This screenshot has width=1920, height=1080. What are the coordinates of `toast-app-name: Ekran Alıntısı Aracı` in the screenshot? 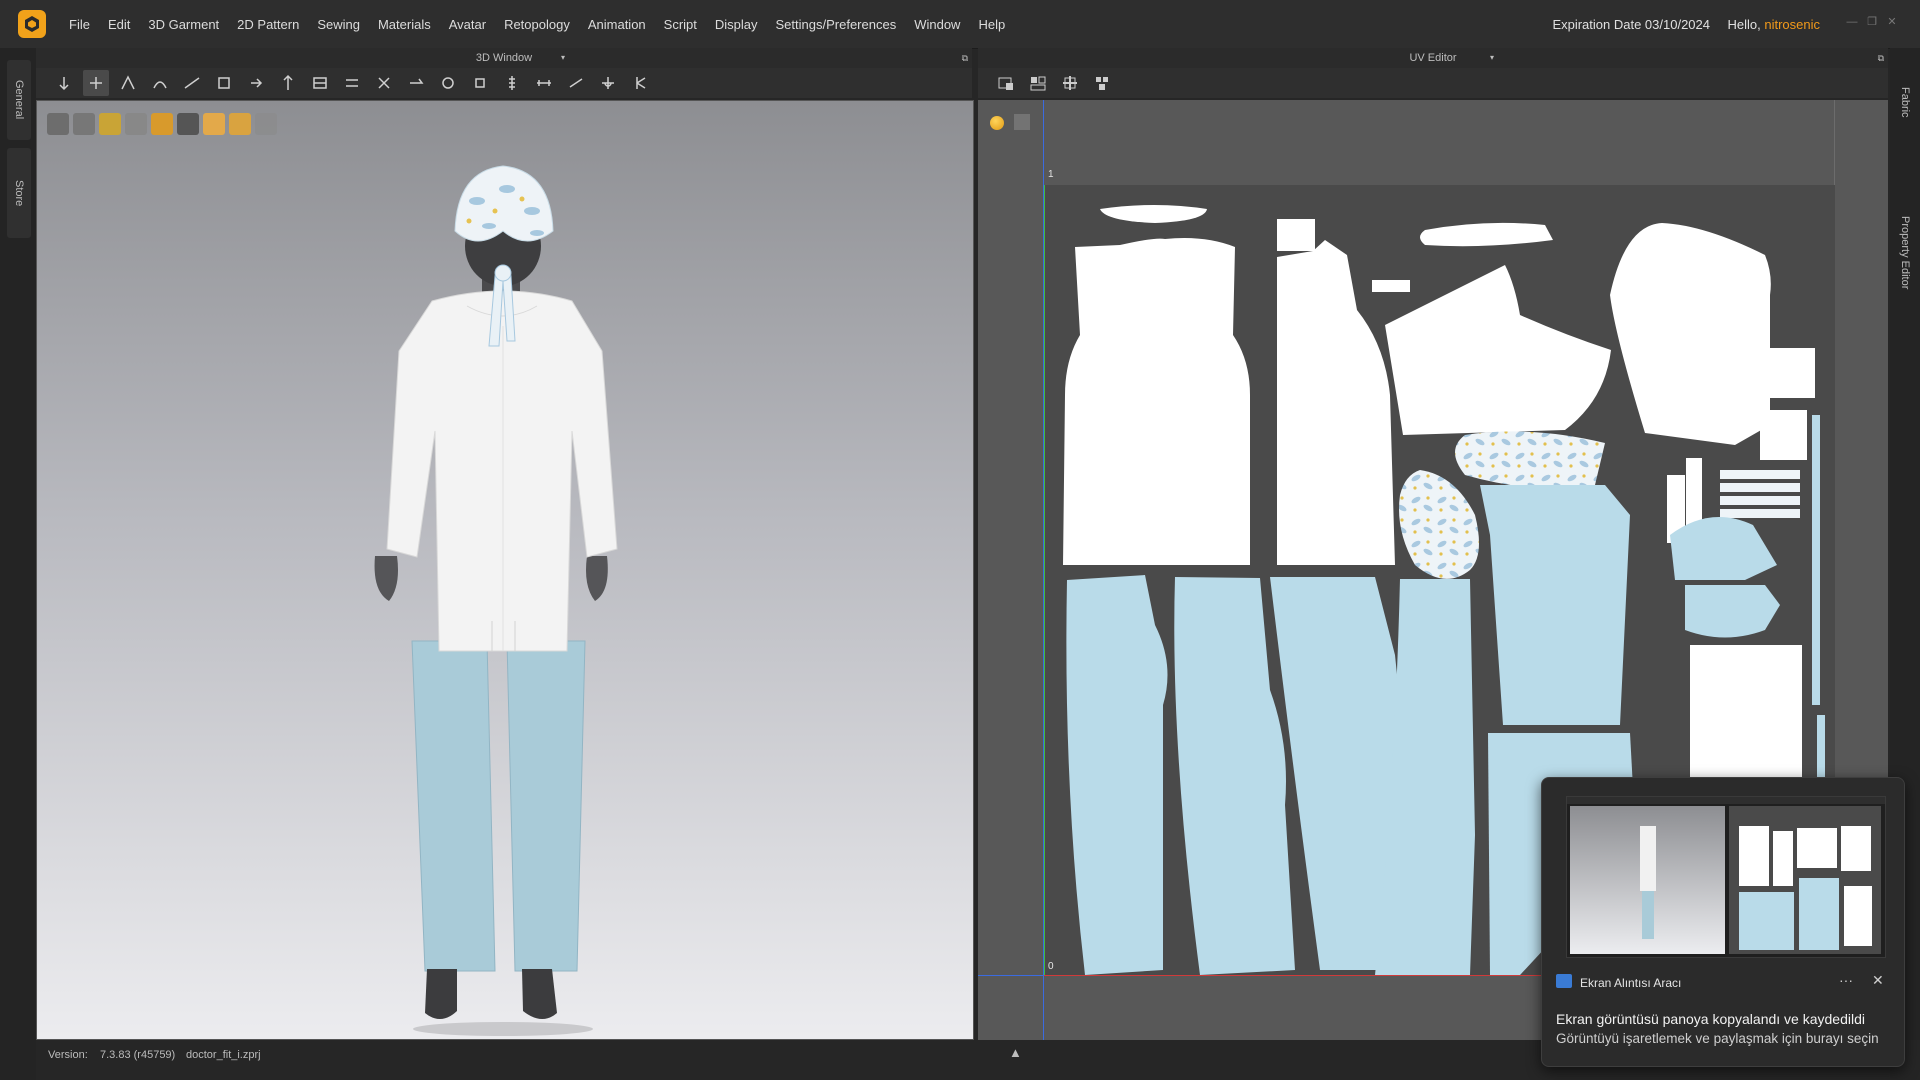 It's located at (1631, 983).